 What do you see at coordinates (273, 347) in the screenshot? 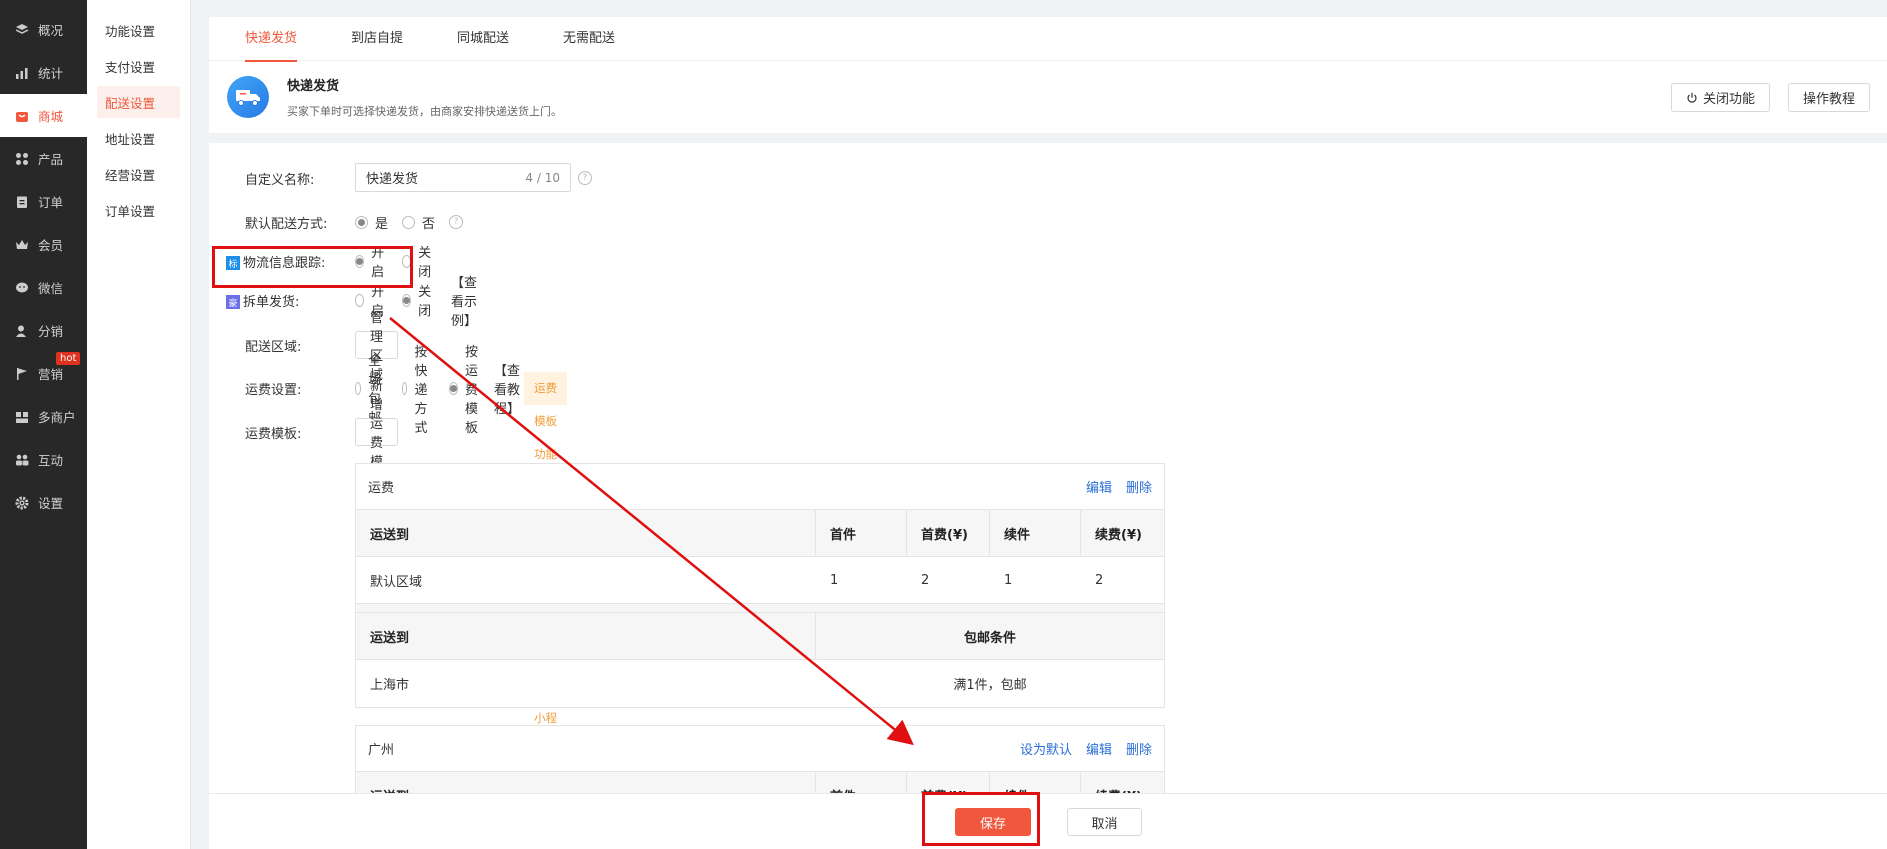
I see `area-label: 配送区域:` at bounding box center [273, 347].